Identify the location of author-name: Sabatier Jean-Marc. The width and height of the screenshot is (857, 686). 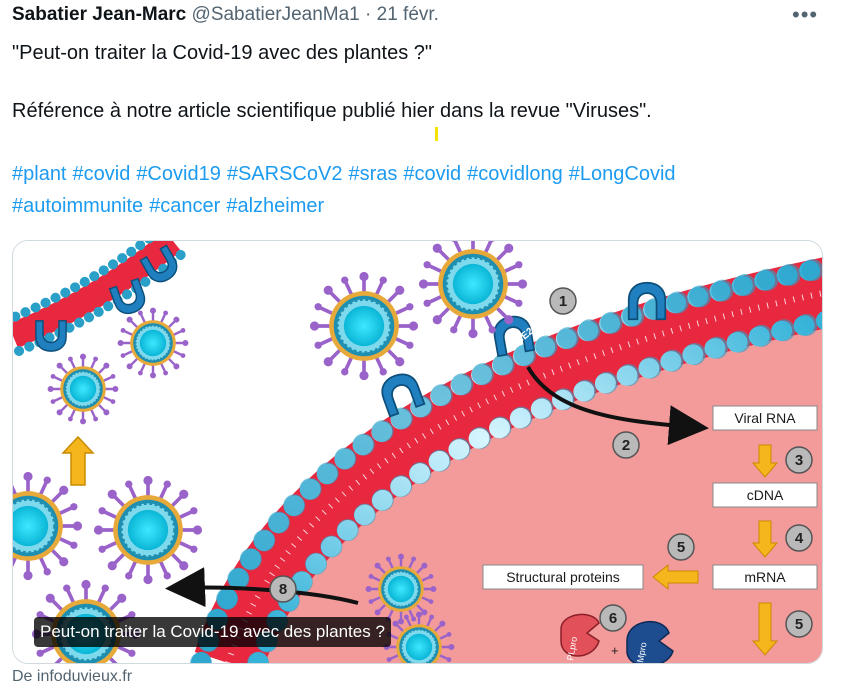
(99, 14).